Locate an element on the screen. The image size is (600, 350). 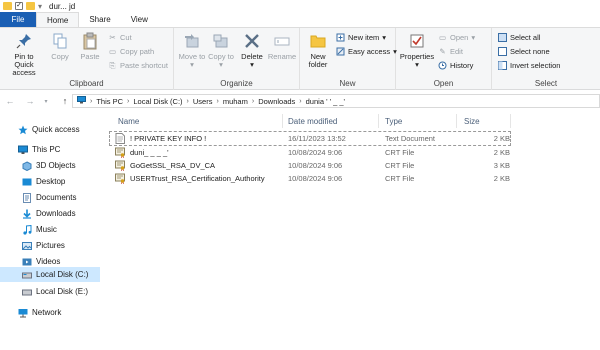
breadcrumb-users: Users is located at coordinates (203, 101).